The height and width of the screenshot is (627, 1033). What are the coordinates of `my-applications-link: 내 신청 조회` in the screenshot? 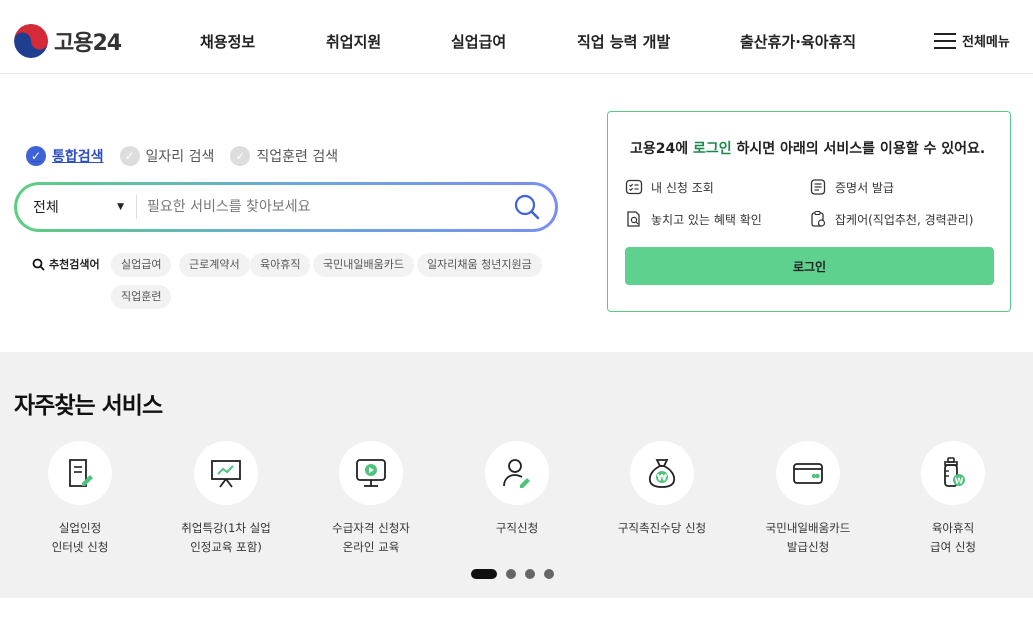 It's located at (669, 187).